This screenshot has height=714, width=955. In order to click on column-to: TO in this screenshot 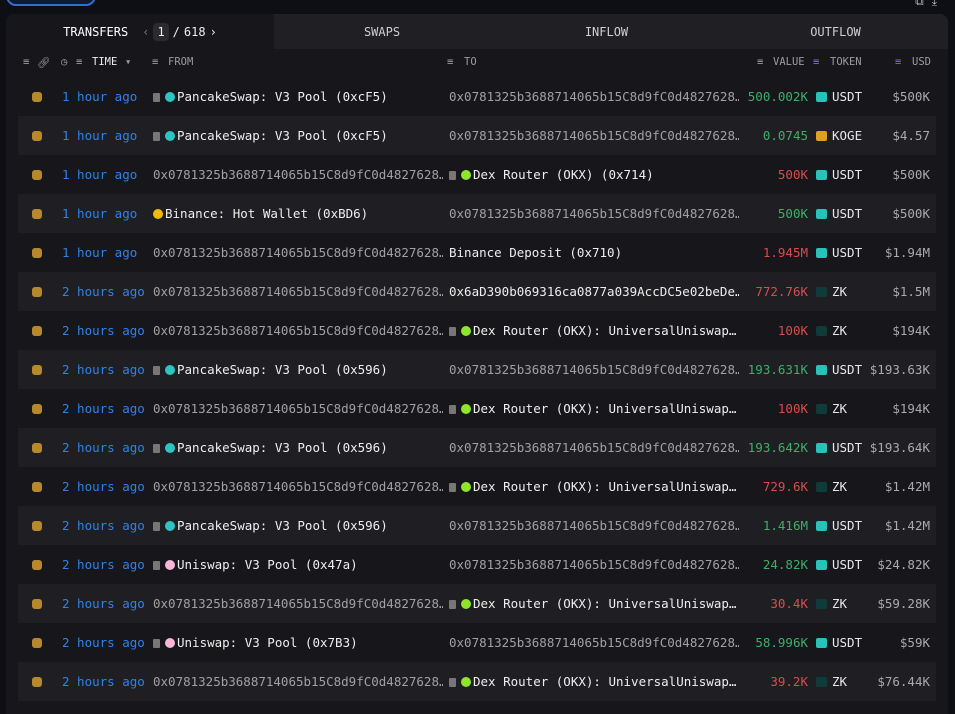, I will do `click(470, 62)`.